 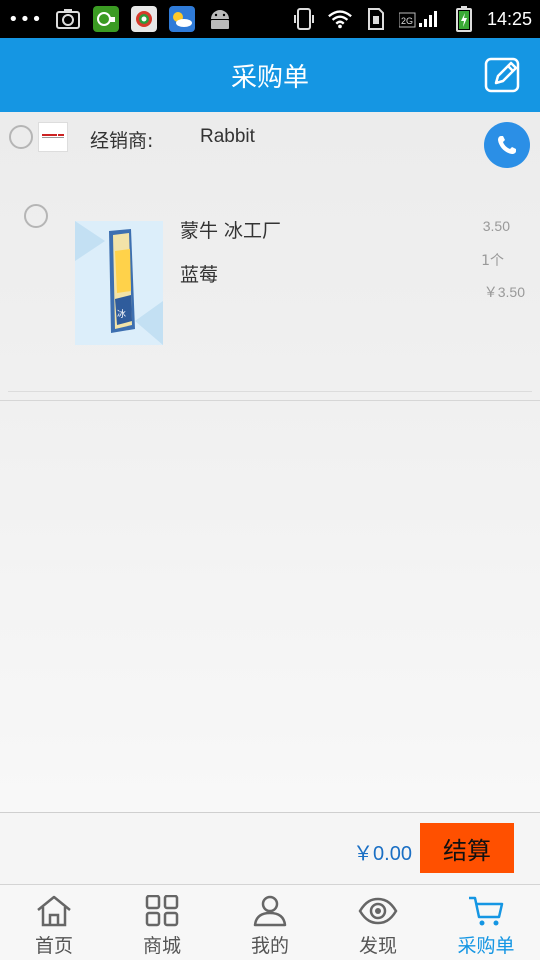 What do you see at coordinates (504, 292) in the screenshot?
I see `product-subtotal: ￥3.50` at bounding box center [504, 292].